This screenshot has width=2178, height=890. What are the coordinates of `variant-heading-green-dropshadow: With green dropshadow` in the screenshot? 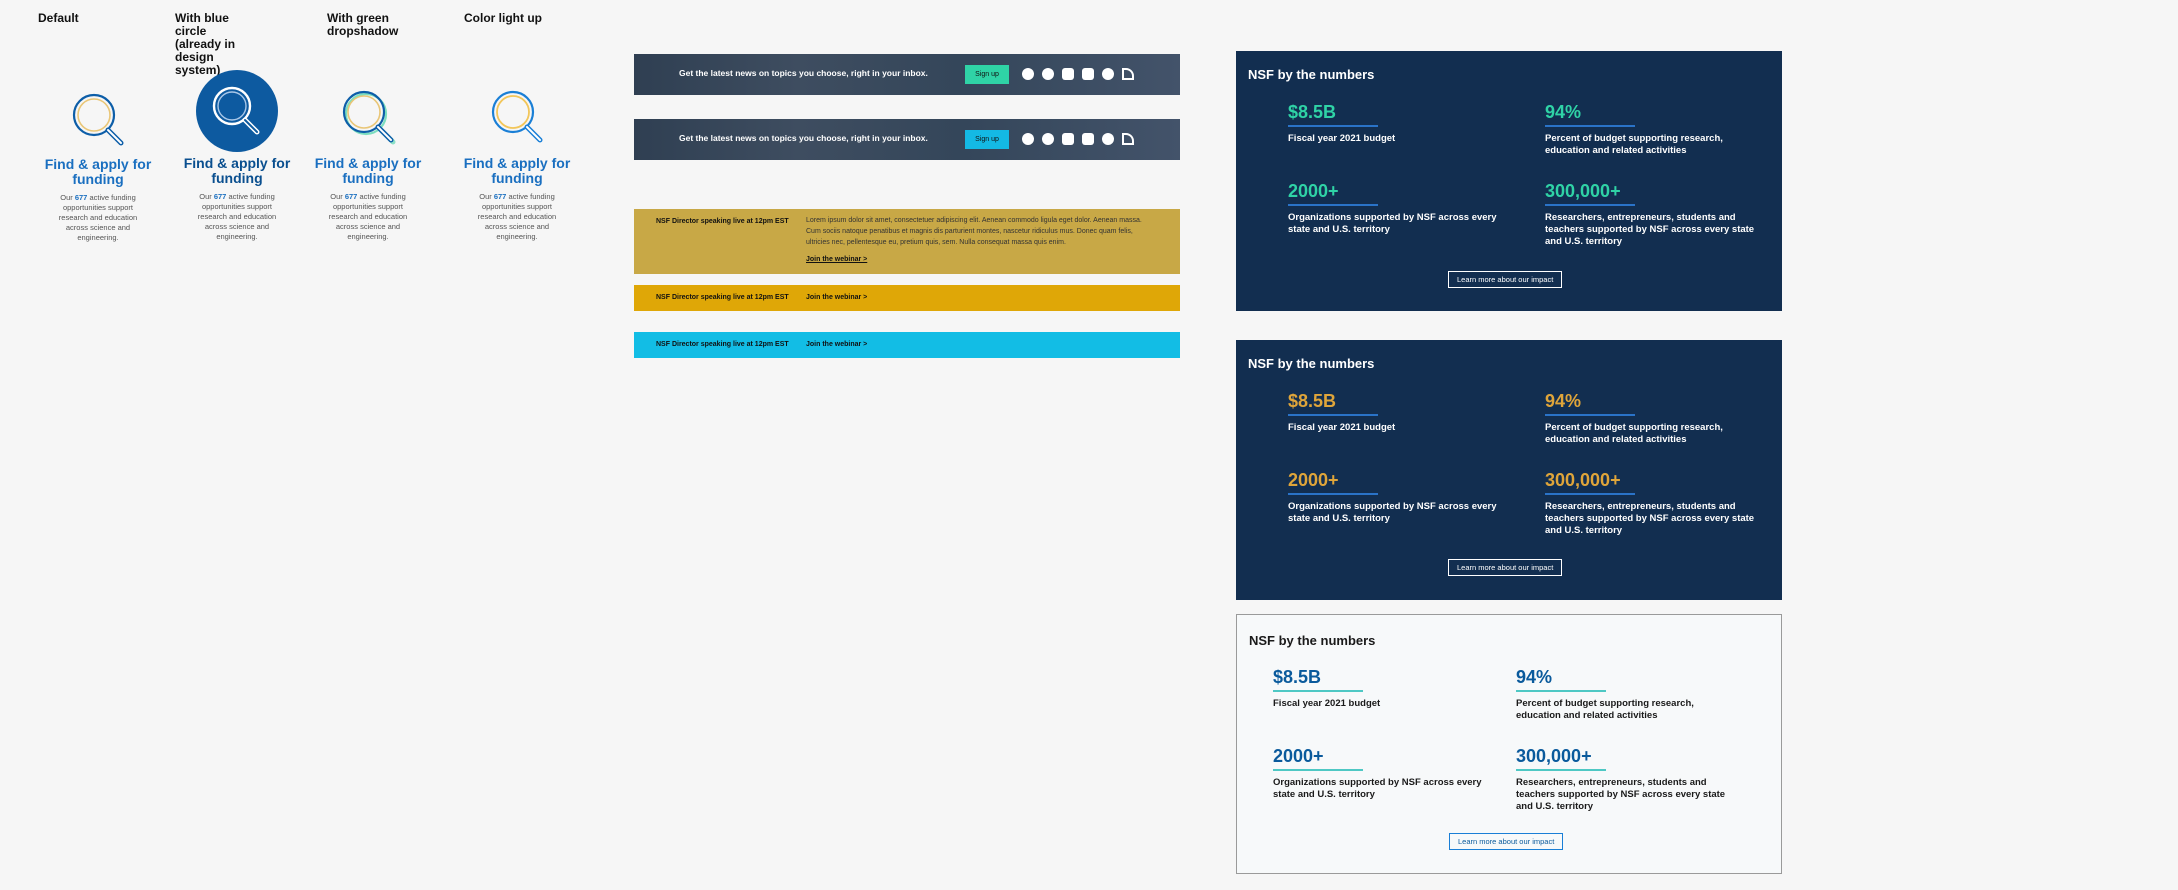 It's located at (363, 24).